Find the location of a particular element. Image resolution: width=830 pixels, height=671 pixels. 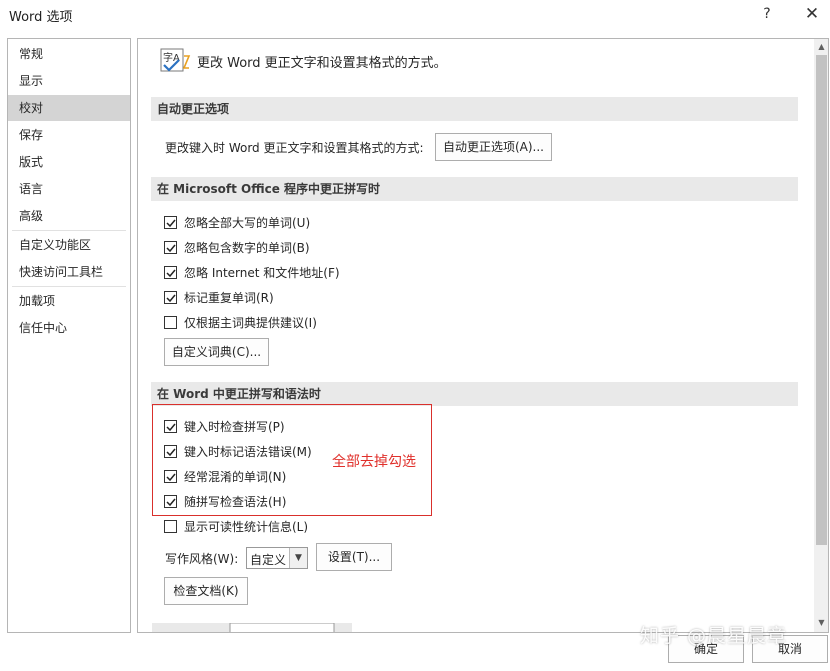

section-autocorrect-header: 自动更正选项 is located at coordinates (474, 109).